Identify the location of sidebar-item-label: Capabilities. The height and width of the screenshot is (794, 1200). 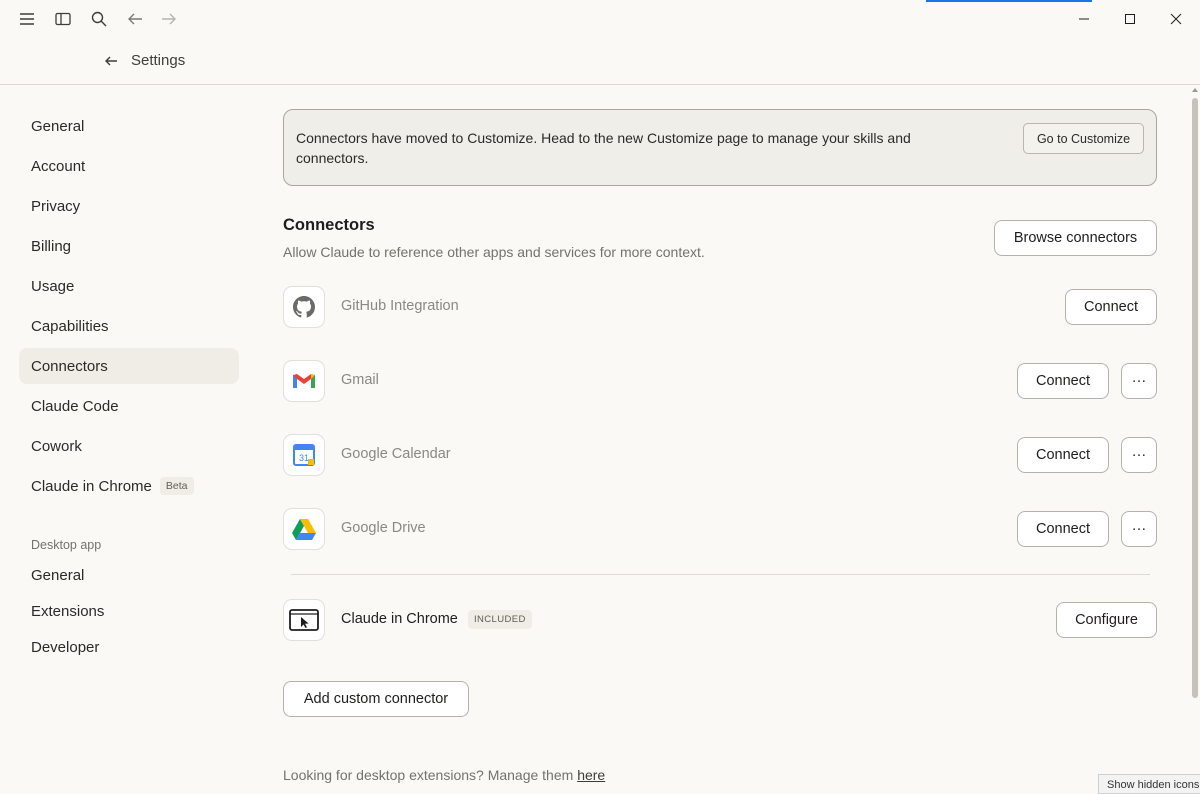
(70, 326).